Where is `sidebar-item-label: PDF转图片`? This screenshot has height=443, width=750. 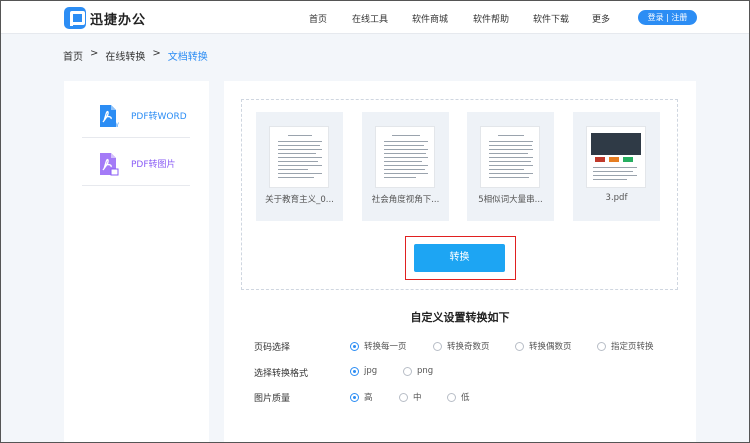 sidebar-item-label: PDF转图片 is located at coordinates (153, 165).